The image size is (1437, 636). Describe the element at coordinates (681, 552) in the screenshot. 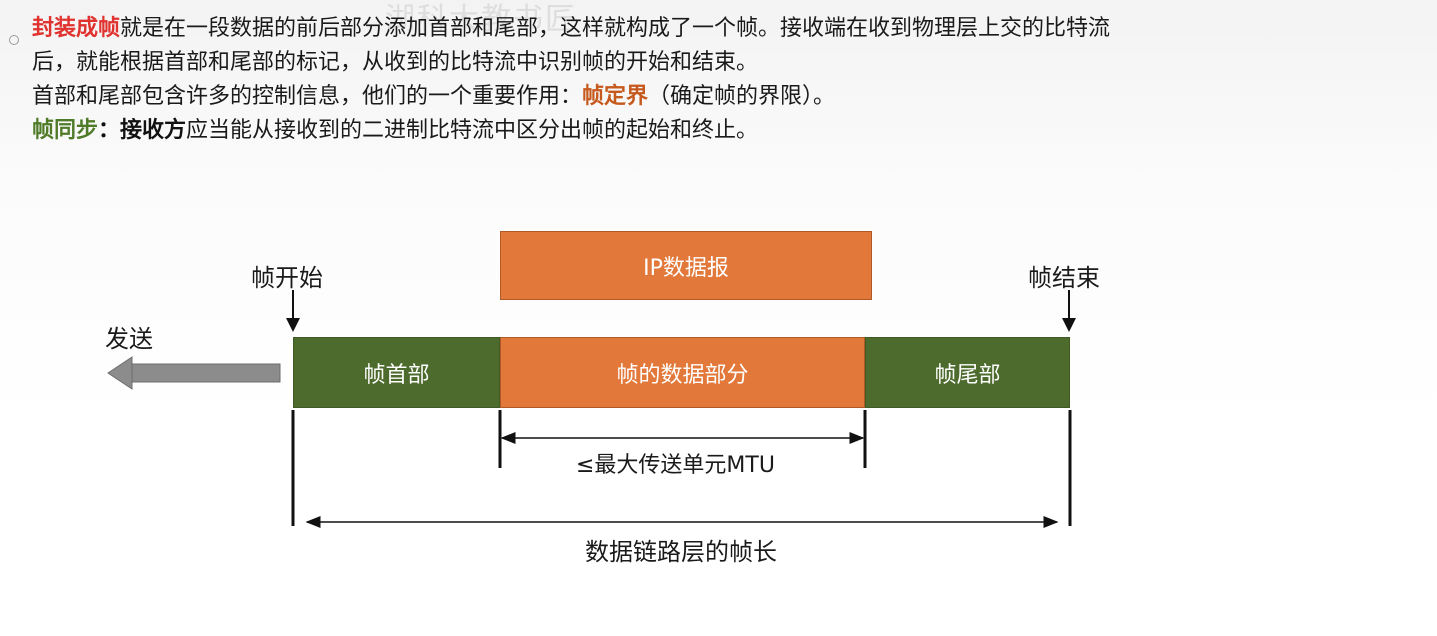

I see `frame-length-label: 数据链路层的帧长` at that location.